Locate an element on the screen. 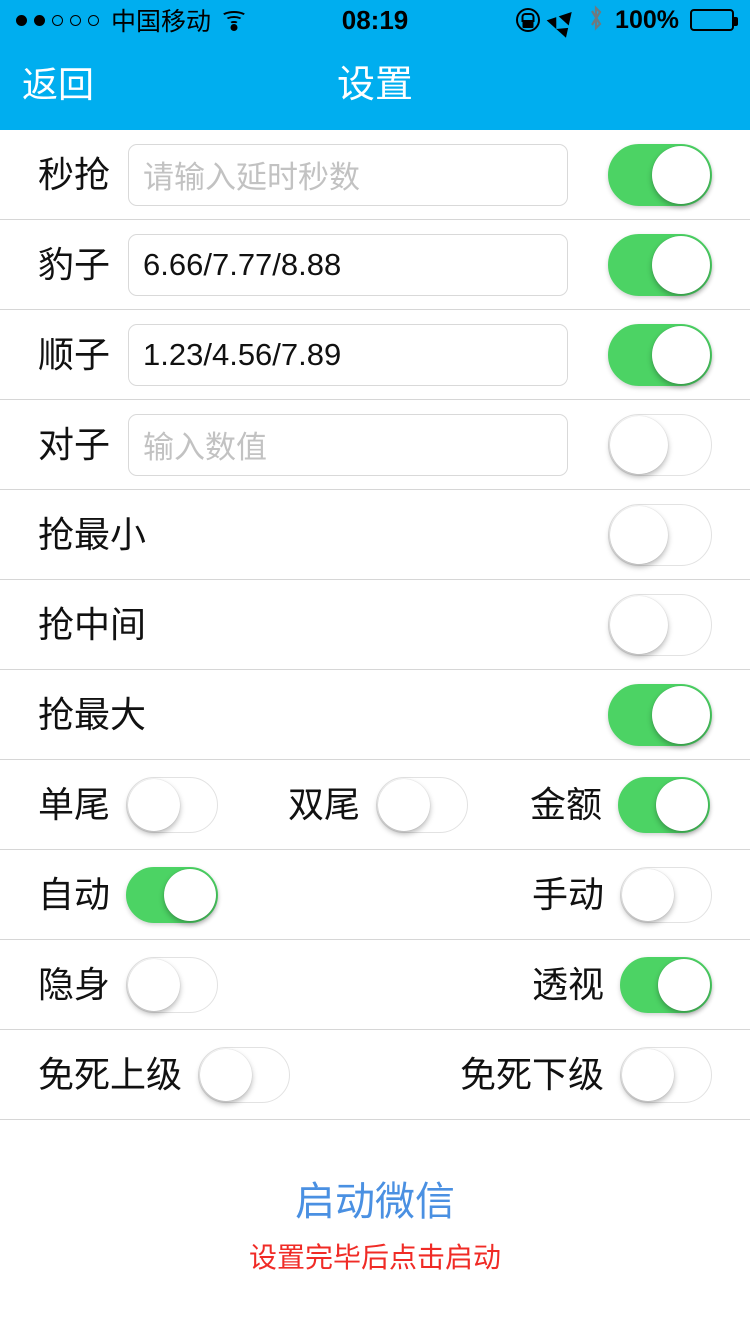 The width and height of the screenshot is (750, 1334). toggle-qiang-zuida is located at coordinates (660, 714).